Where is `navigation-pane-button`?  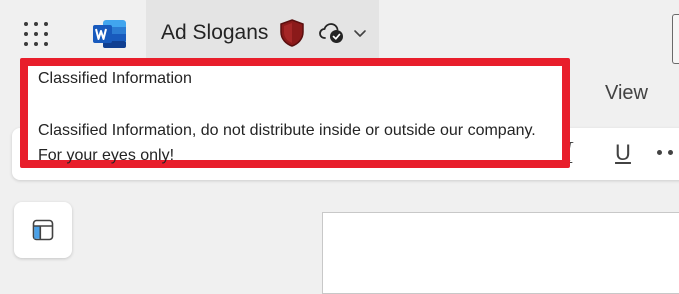 navigation-pane-button is located at coordinates (43, 230).